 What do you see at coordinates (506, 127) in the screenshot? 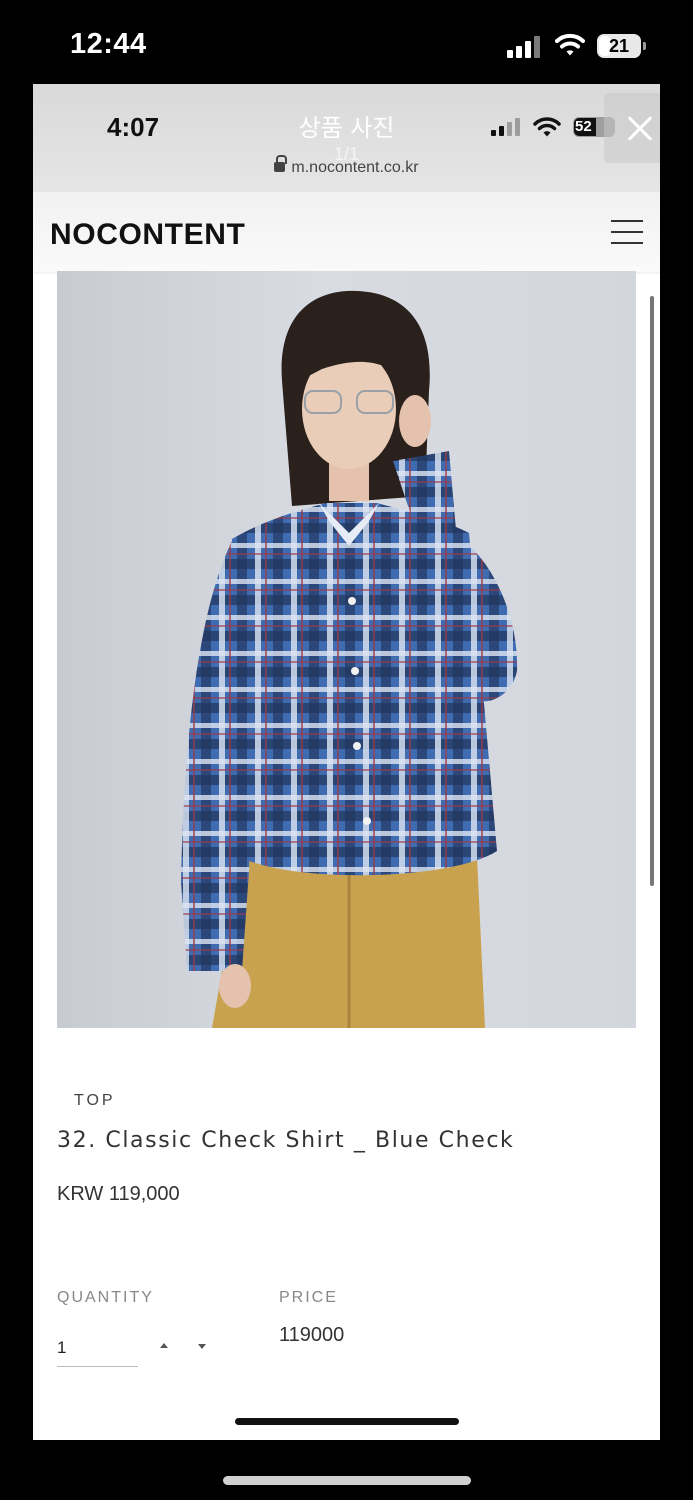
I see `inner-cellular-signal-icon` at bounding box center [506, 127].